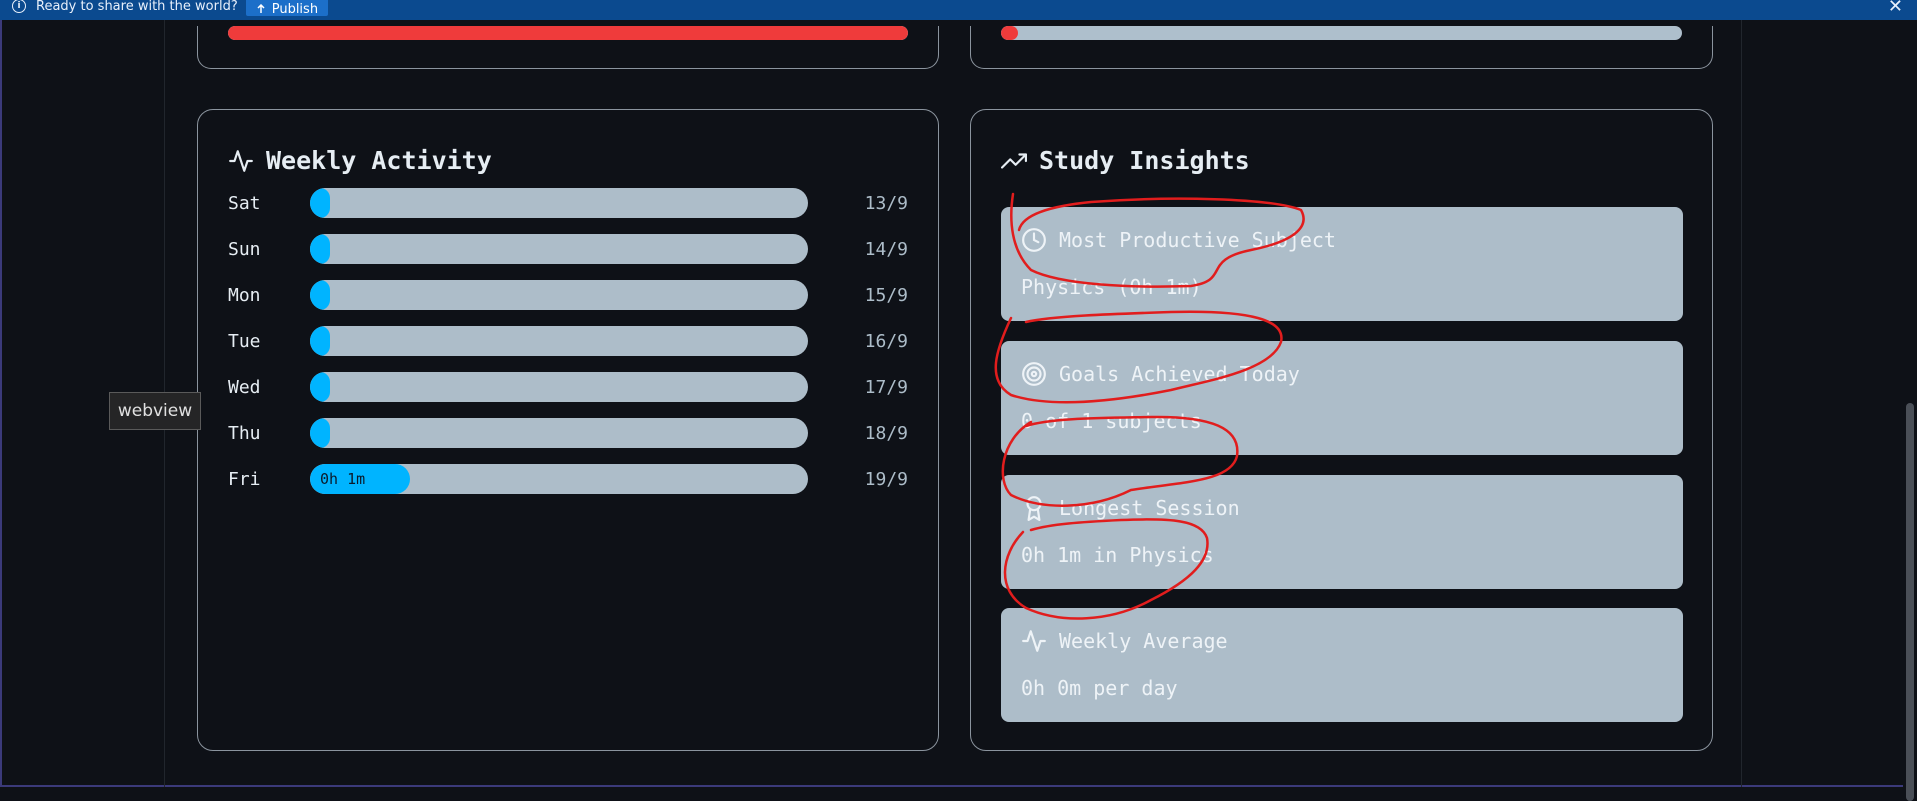 The image size is (1917, 801). I want to click on activity-row-sun: Sun 14/9, so click(568, 249).